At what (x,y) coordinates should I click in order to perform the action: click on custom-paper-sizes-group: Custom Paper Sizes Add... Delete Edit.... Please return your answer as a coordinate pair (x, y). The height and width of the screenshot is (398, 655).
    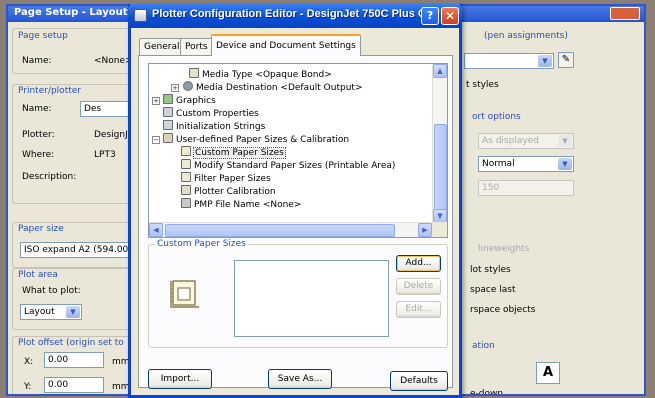
    Looking at the image, I should click on (298, 293).